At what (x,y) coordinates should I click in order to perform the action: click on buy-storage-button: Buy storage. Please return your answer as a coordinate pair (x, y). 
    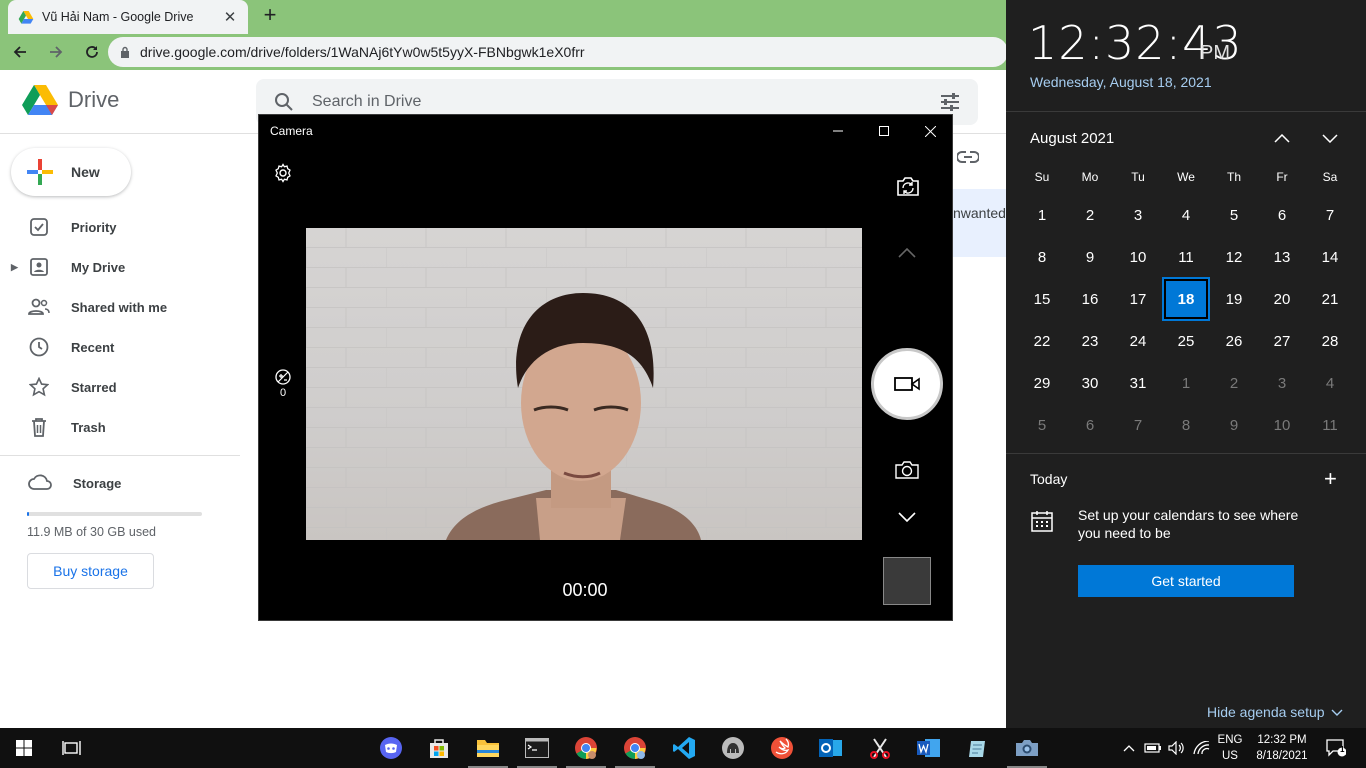
    Looking at the image, I should click on (90, 571).